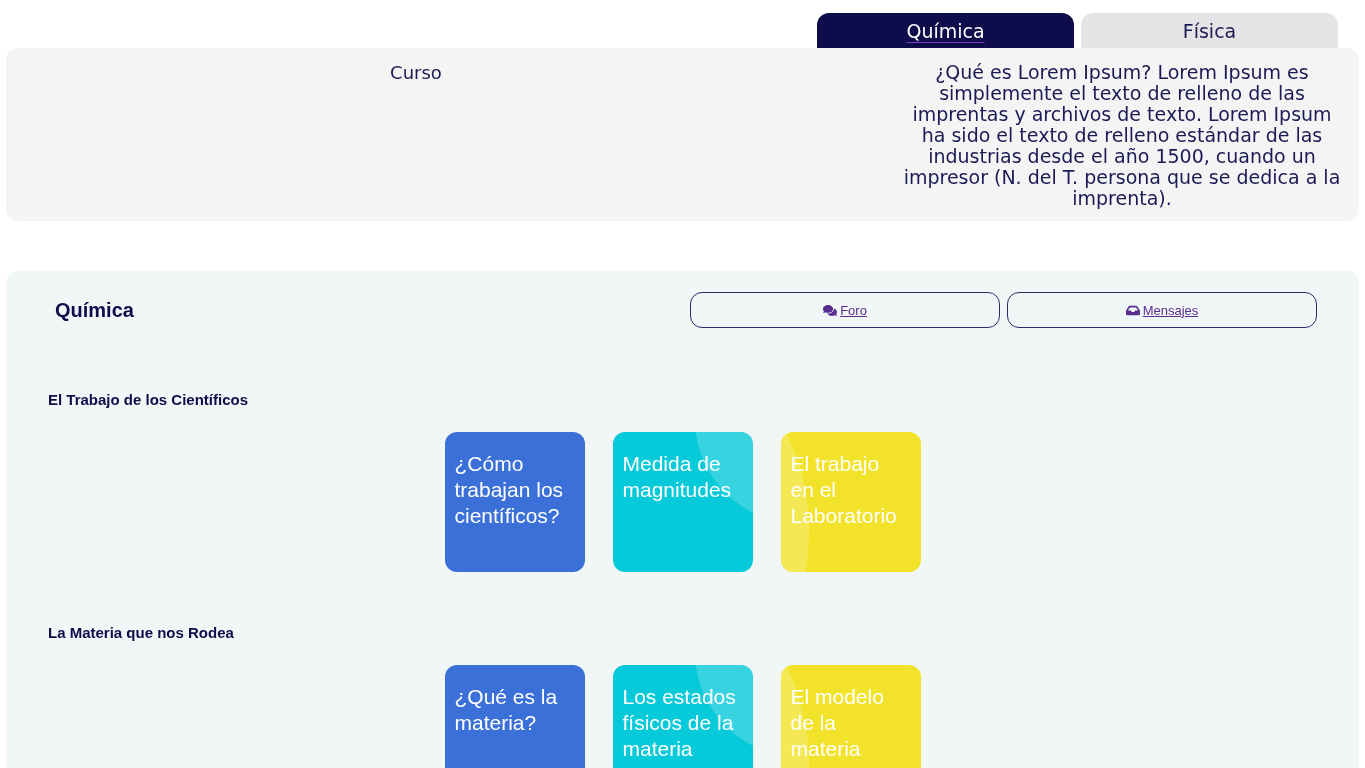  What do you see at coordinates (141, 633) in the screenshot?
I see `section-title: La Materia que nos Rodea` at bounding box center [141, 633].